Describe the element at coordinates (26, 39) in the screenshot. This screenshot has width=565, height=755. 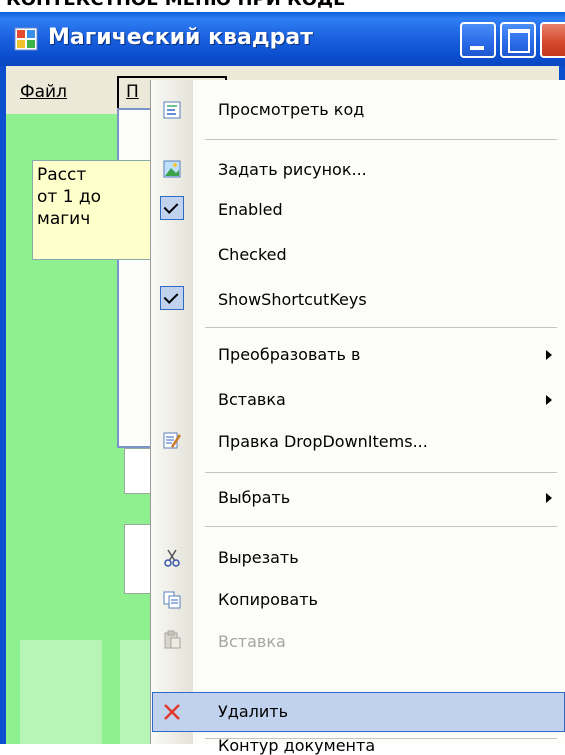
I see `app-icon` at that location.